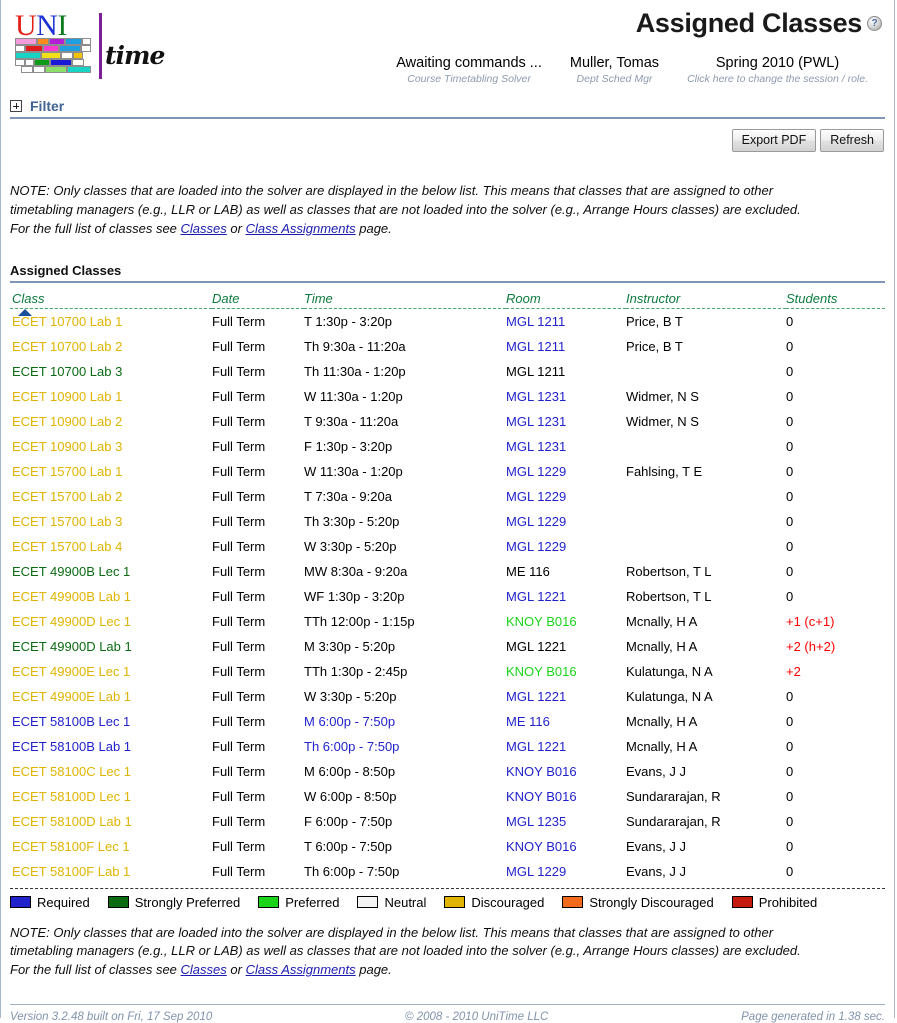  What do you see at coordinates (111, 596) in the screenshot?
I see `cell-class: ECET 49900B Lab 1` at bounding box center [111, 596].